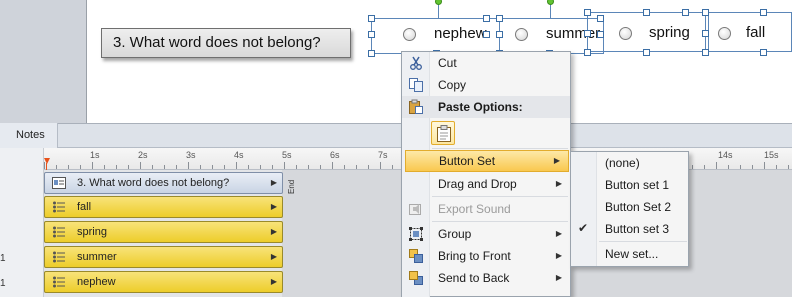 The height and width of the screenshot is (297, 792). Describe the element at coordinates (771, 155) in the screenshot. I see `ruler-label: 15s` at that location.